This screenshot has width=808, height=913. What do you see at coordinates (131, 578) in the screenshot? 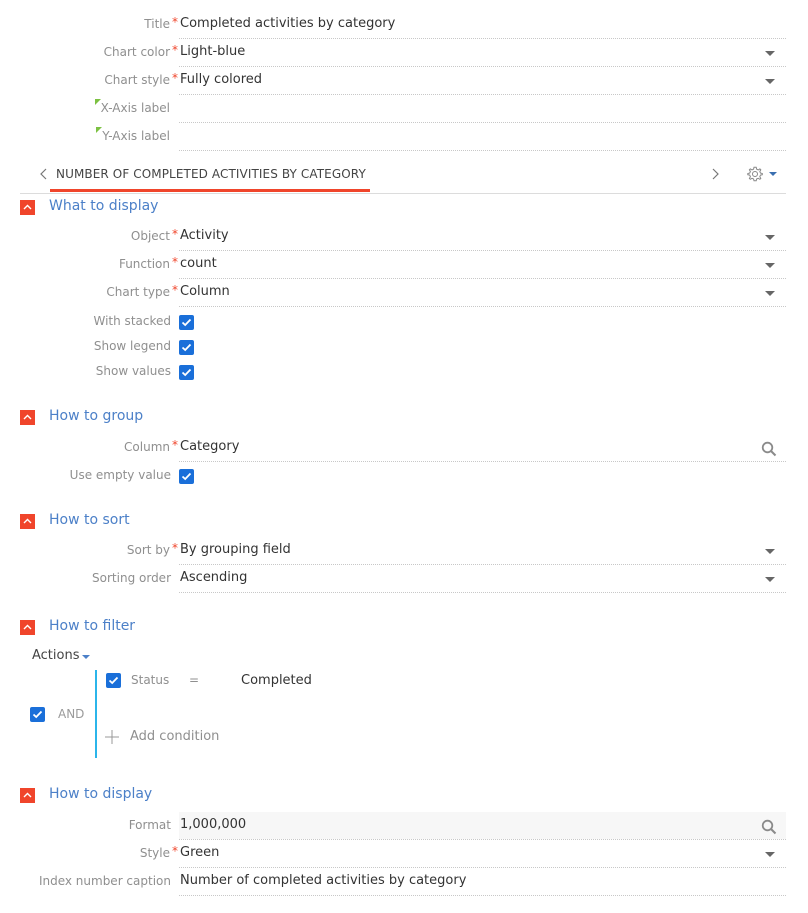
I see `sorting-order-label: Sorting order` at bounding box center [131, 578].